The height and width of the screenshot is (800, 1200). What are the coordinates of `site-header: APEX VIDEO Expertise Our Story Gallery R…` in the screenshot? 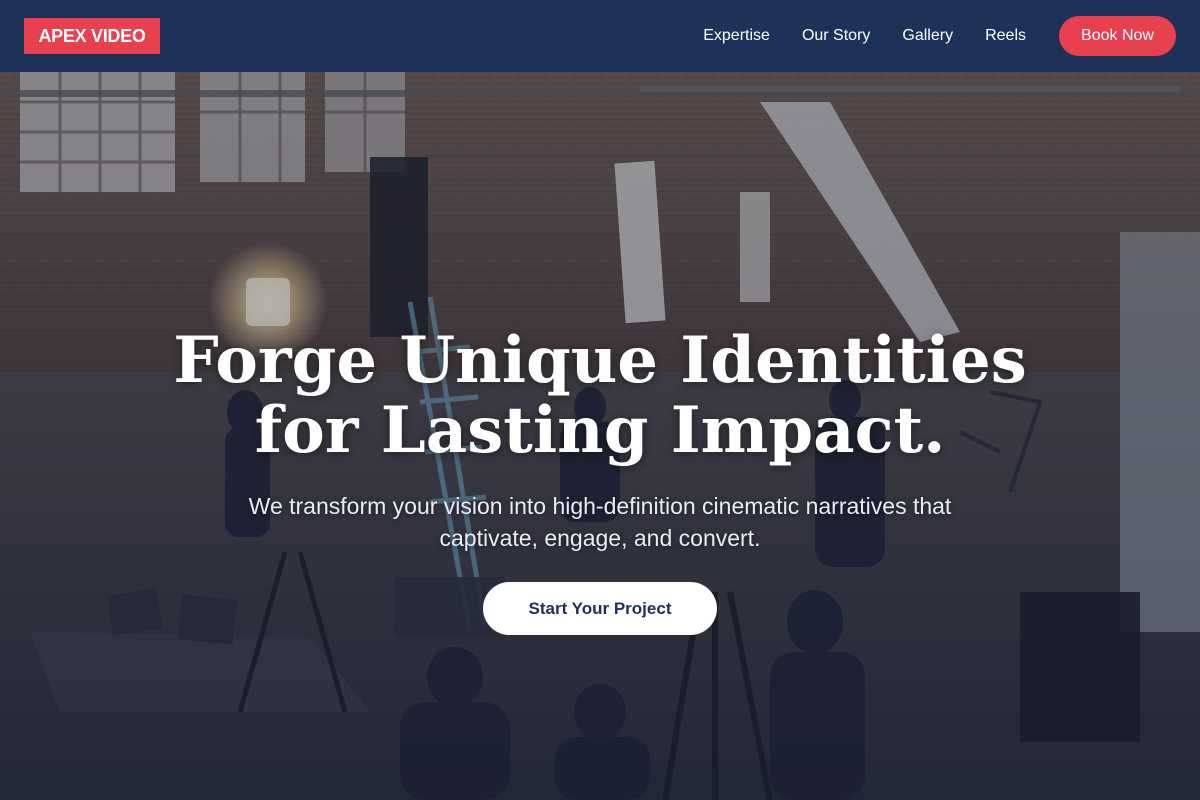 It's located at (600, 36).